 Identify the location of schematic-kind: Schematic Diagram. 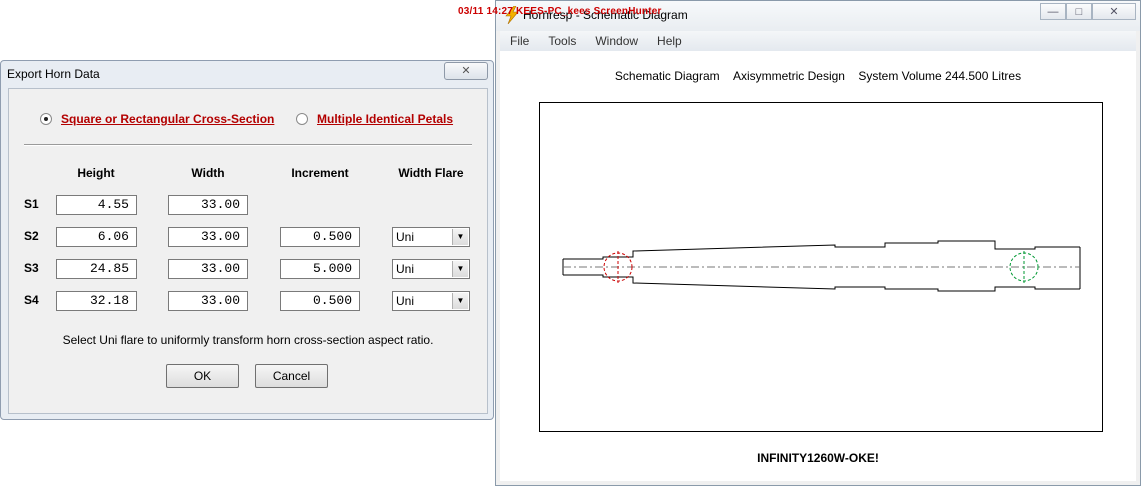
(667, 76).